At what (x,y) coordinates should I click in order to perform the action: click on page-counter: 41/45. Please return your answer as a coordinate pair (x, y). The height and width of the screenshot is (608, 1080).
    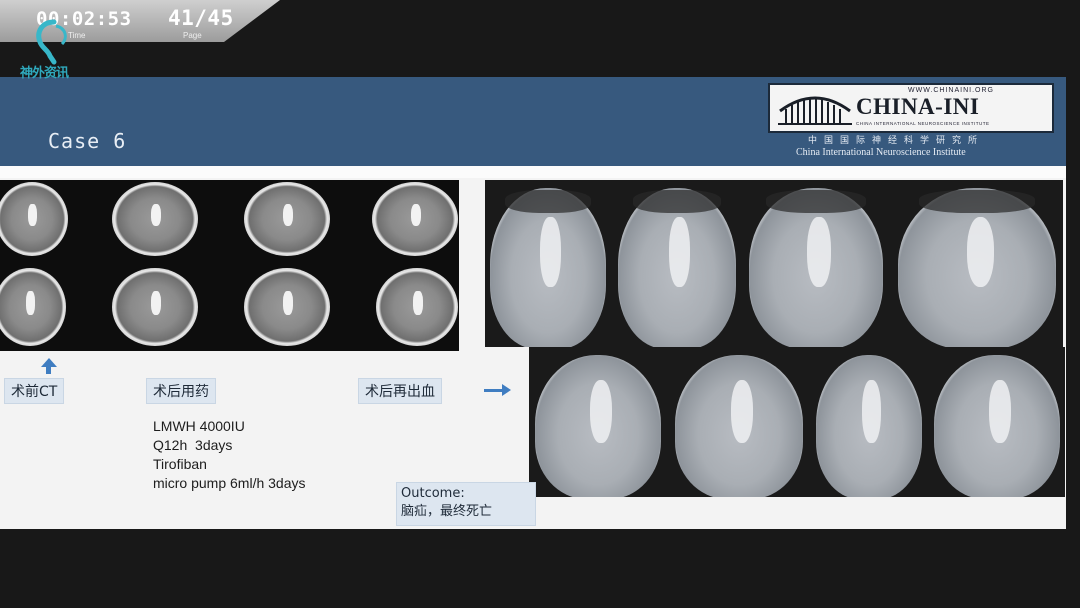
    Looking at the image, I should click on (201, 18).